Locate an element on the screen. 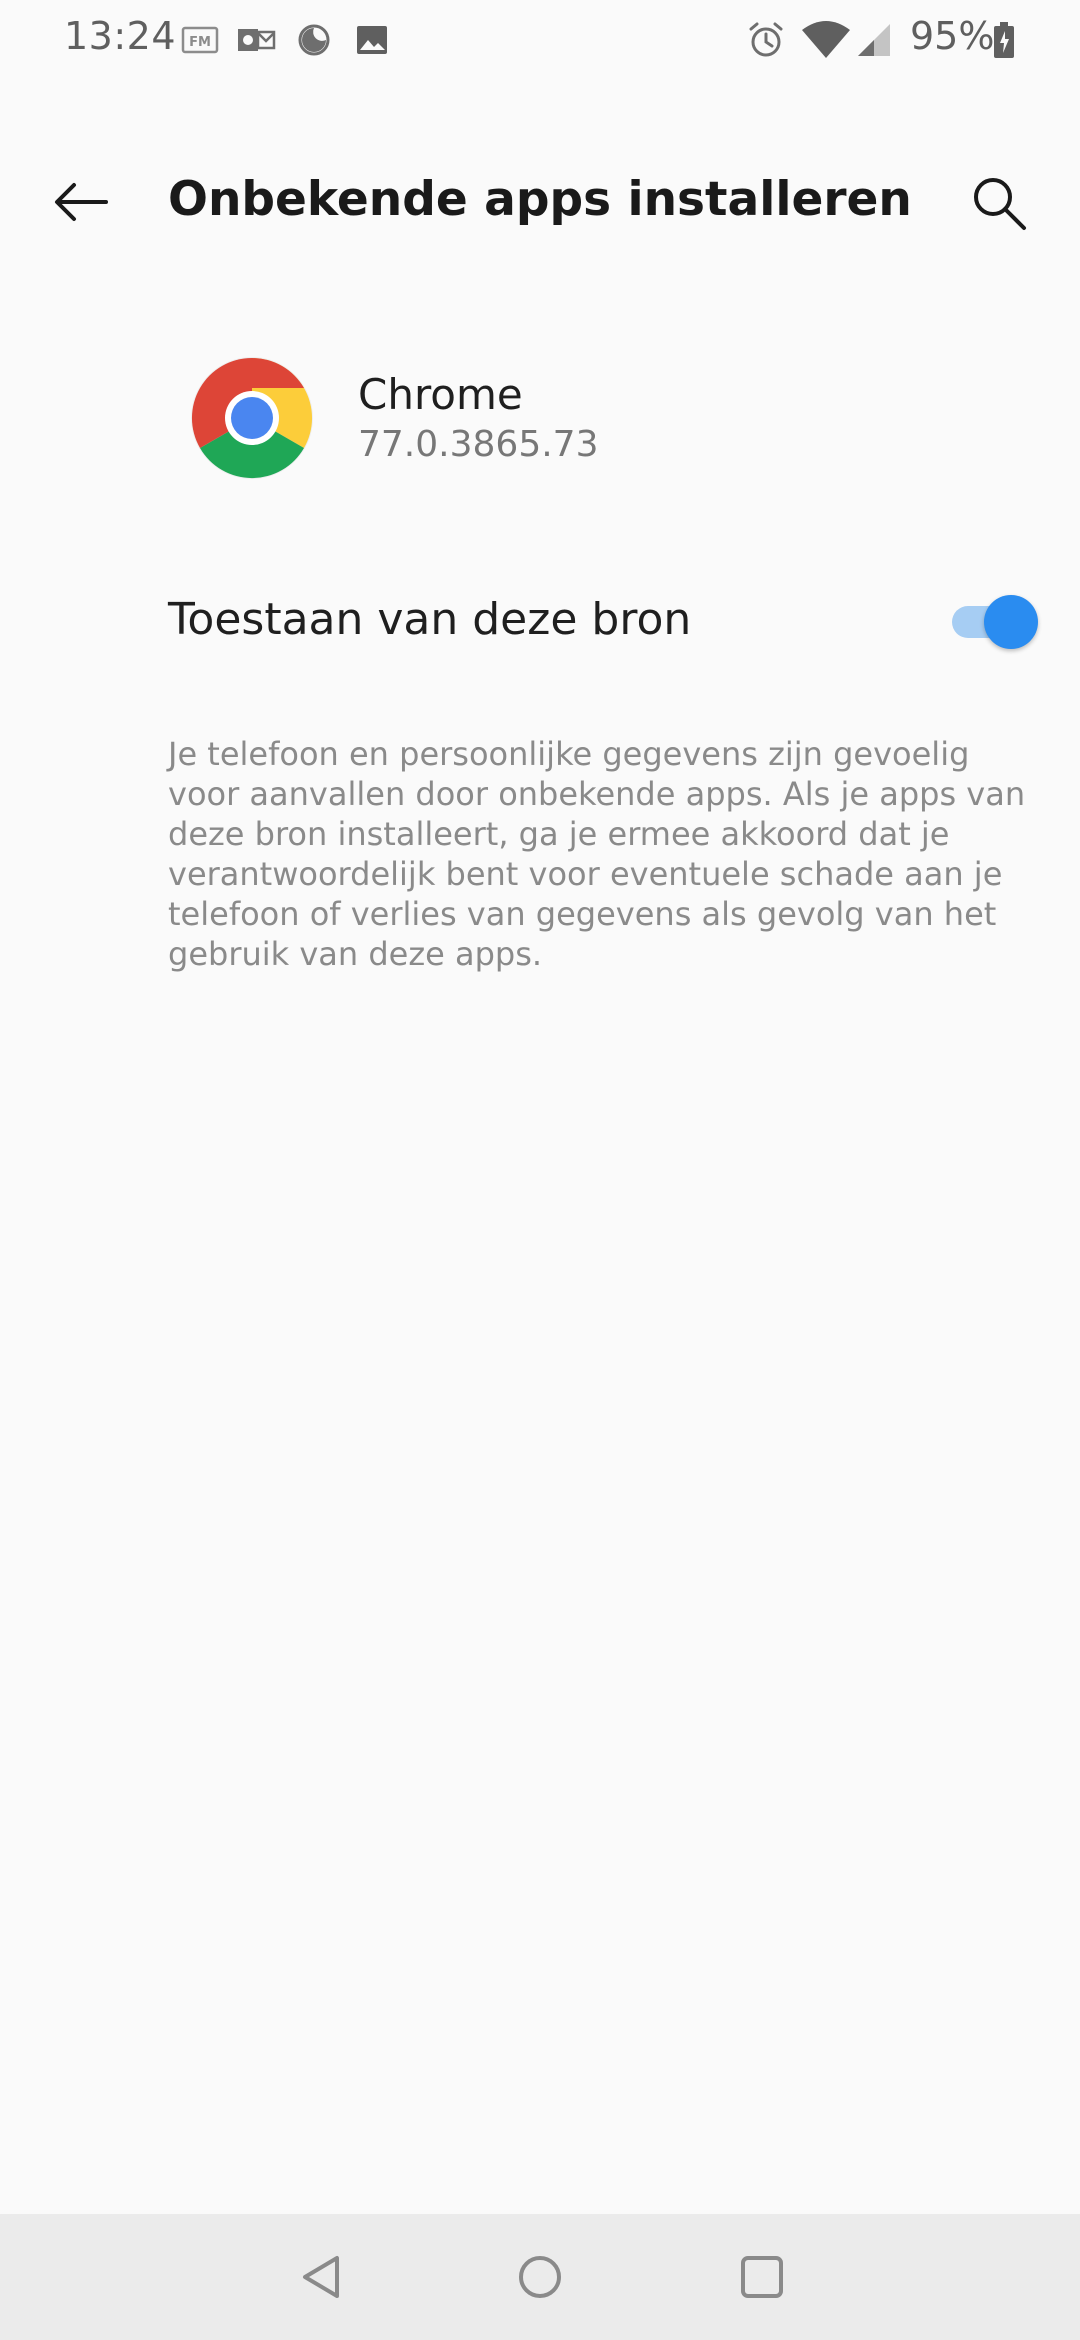 This screenshot has height=2340, width=1080. toggle-thumb is located at coordinates (1011, 622).